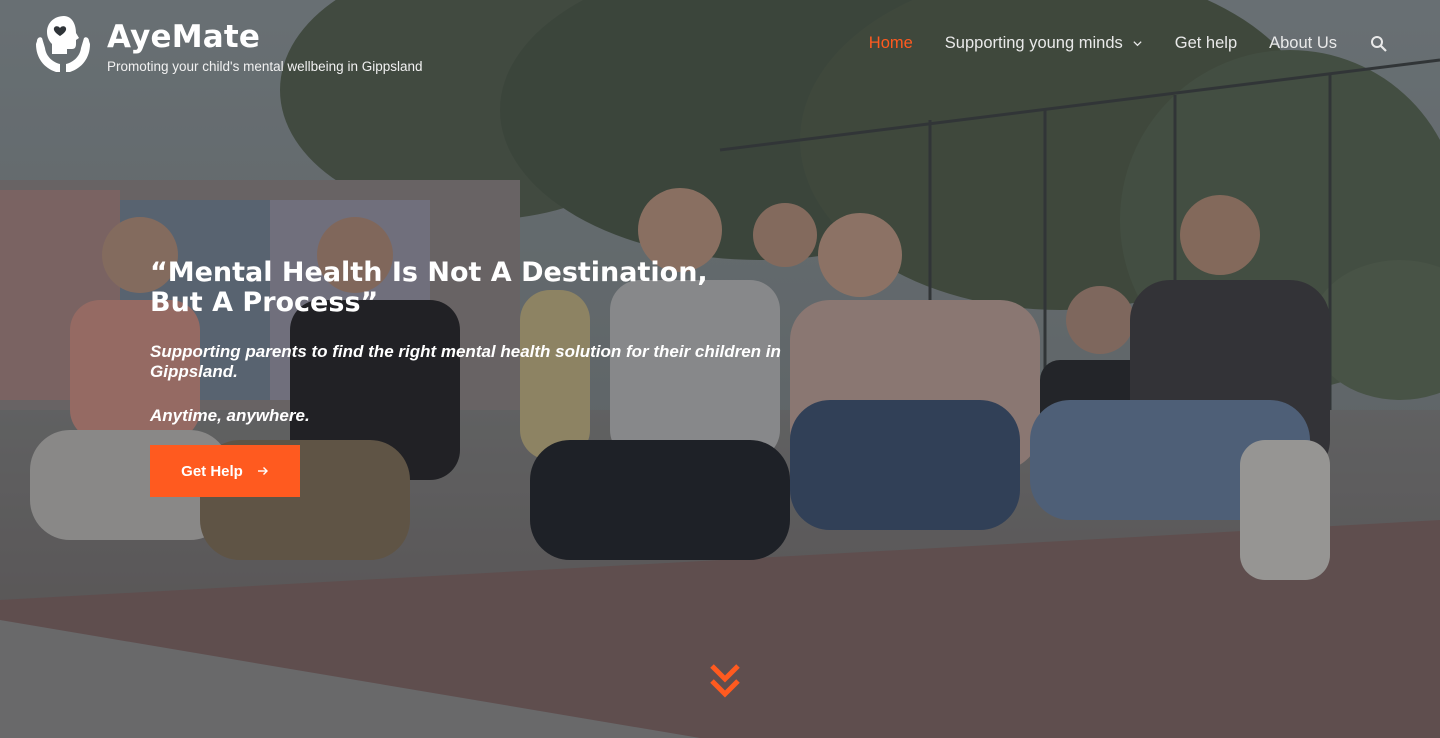 Image resolution: width=1440 pixels, height=738 pixels. Describe the element at coordinates (265, 37) in the screenshot. I see `site-title: AyeMate` at that location.